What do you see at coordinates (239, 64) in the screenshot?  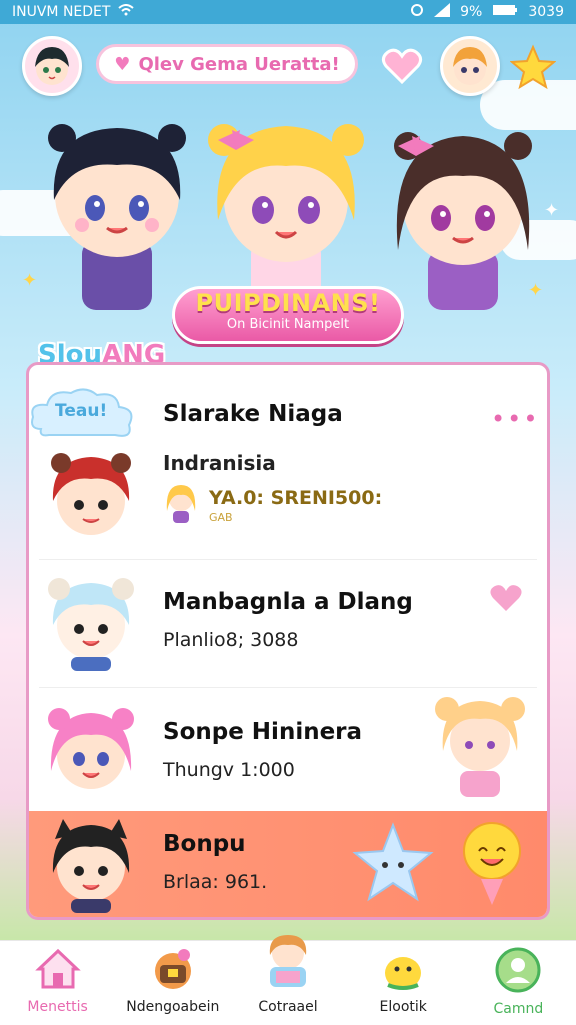 I see `game-title: Qlev Gema Ueratta!` at bounding box center [239, 64].